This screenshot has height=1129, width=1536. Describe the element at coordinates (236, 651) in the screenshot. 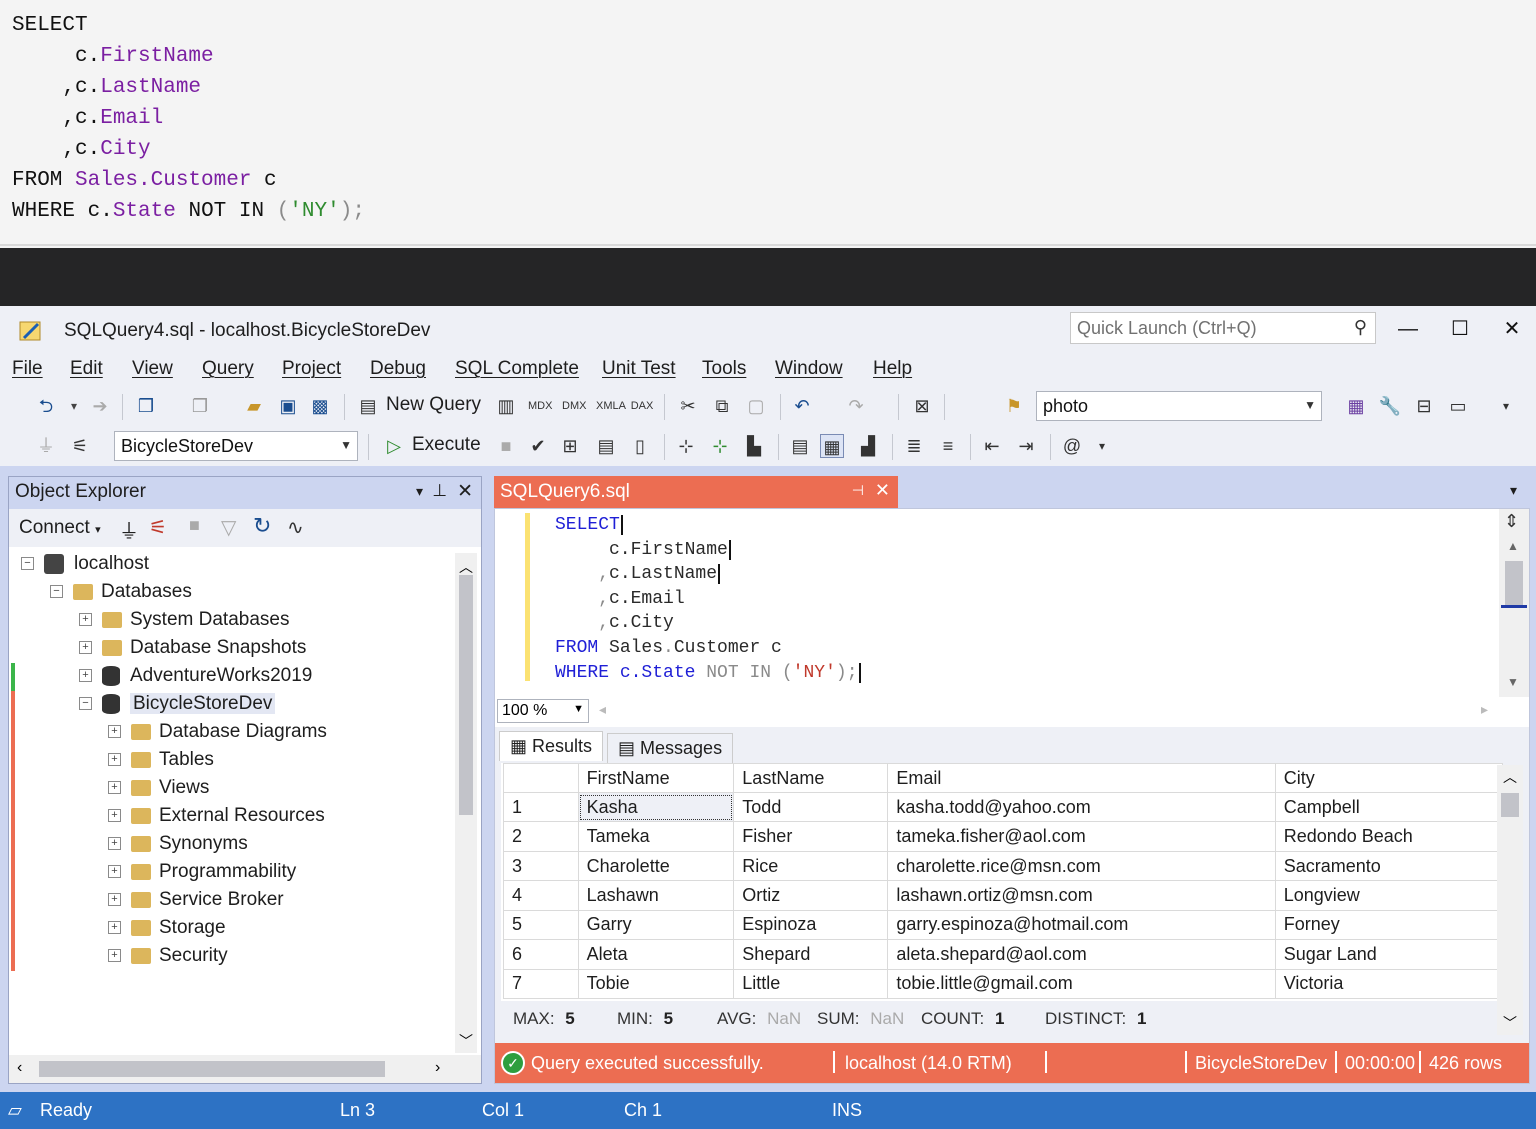

I see `tree-node-database-snapshots: + Database Snapshots` at that location.